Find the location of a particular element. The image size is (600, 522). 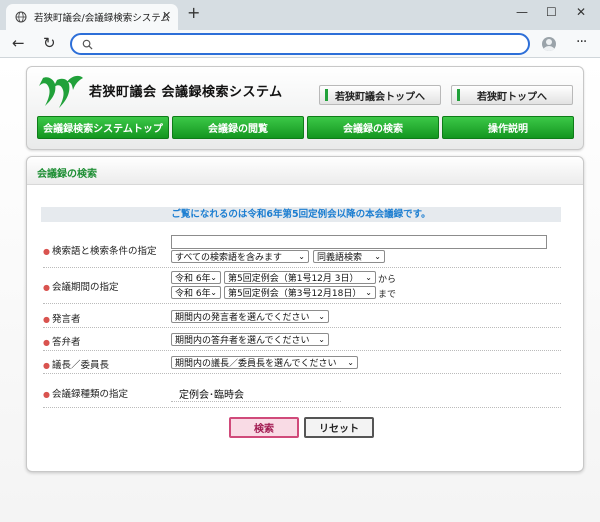

from-session-value: 第5回定例会（第1号12月 3日） is located at coordinates (293, 279).